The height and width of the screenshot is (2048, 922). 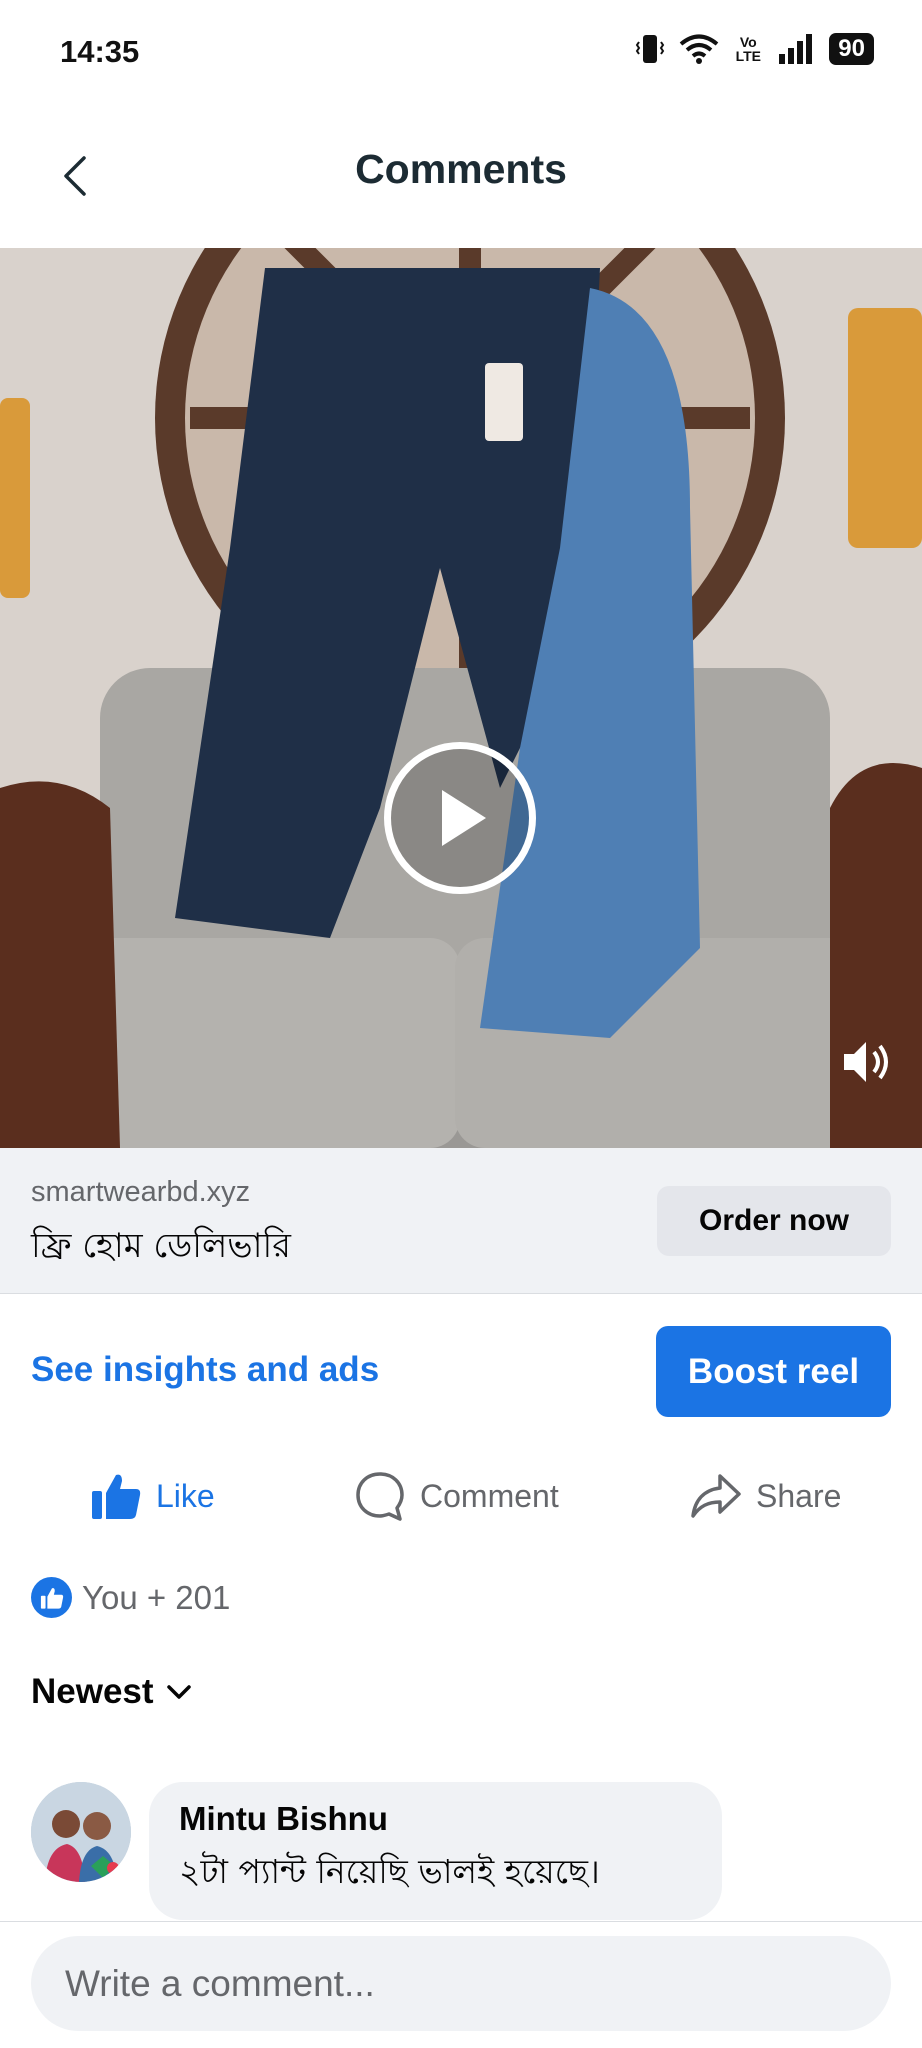 What do you see at coordinates (205, 1370) in the screenshot?
I see `see-insights-link: See insights and ads` at bounding box center [205, 1370].